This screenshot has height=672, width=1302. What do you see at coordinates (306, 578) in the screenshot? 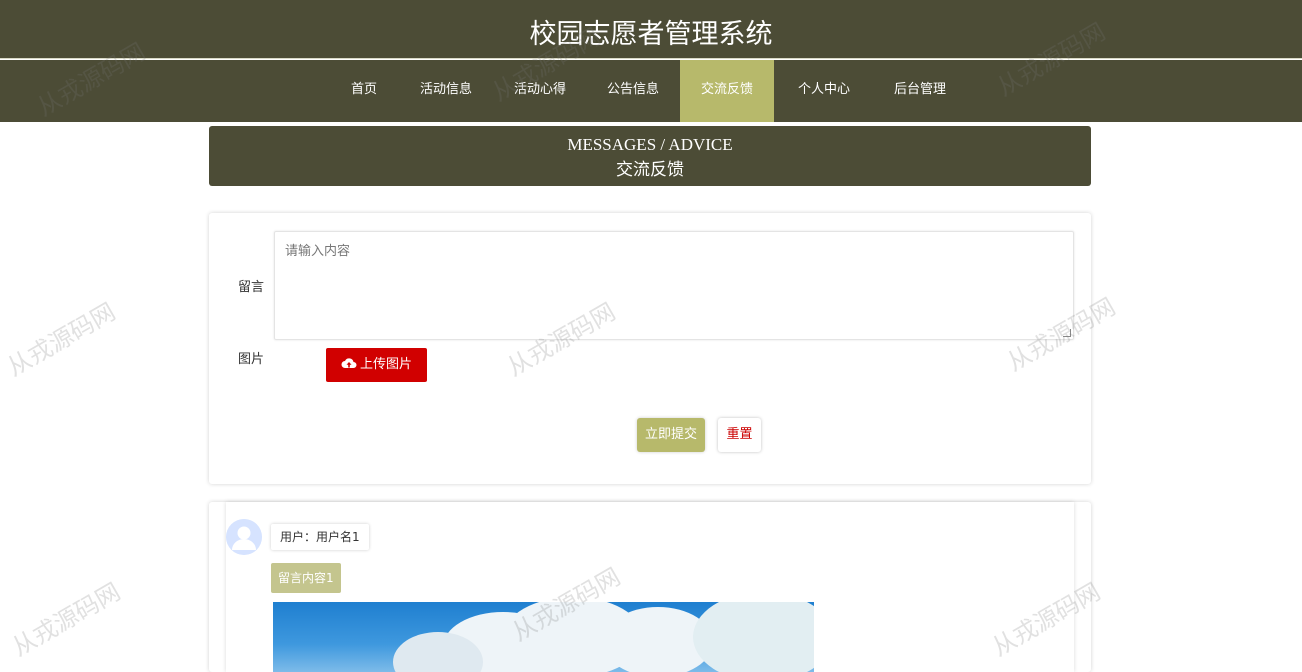
I see `message-content: 留言内容1` at bounding box center [306, 578].